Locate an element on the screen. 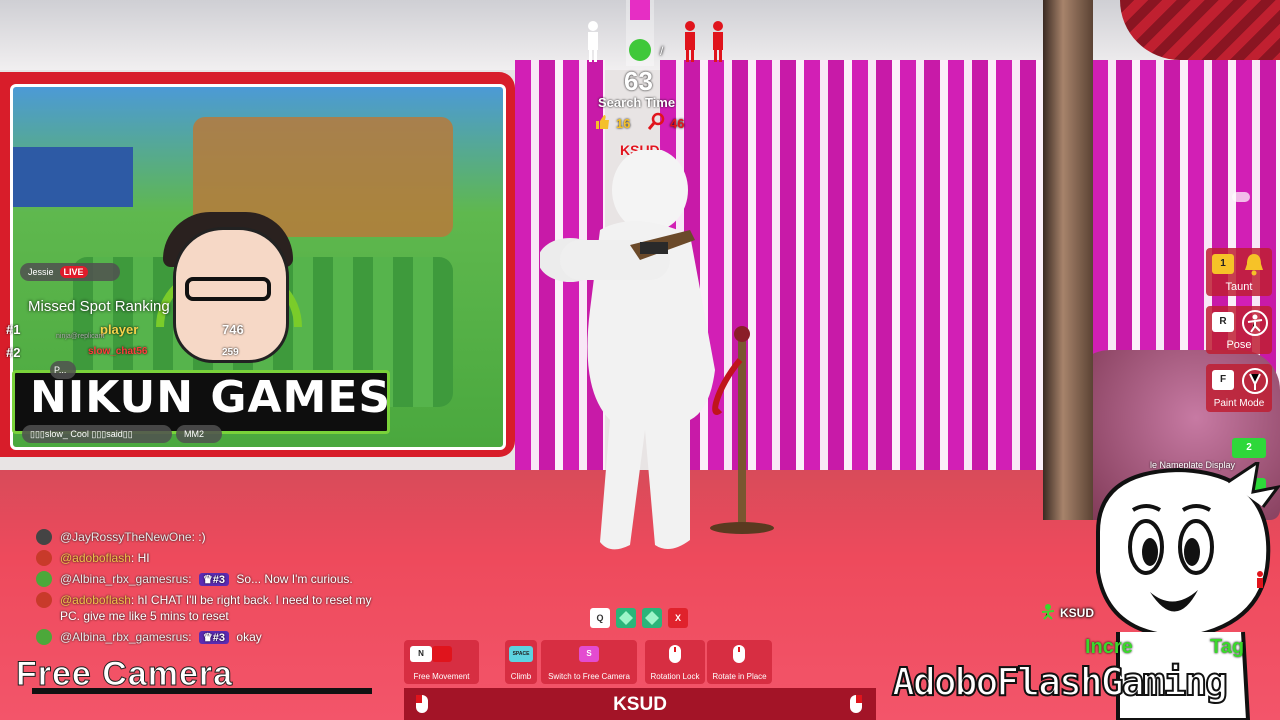  hourglass-icon is located at coordinates (640, 33).